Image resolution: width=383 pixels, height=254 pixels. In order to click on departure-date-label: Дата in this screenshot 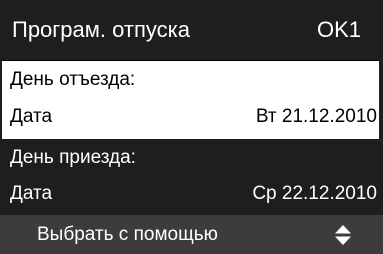, I will do `click(31, 116)`.